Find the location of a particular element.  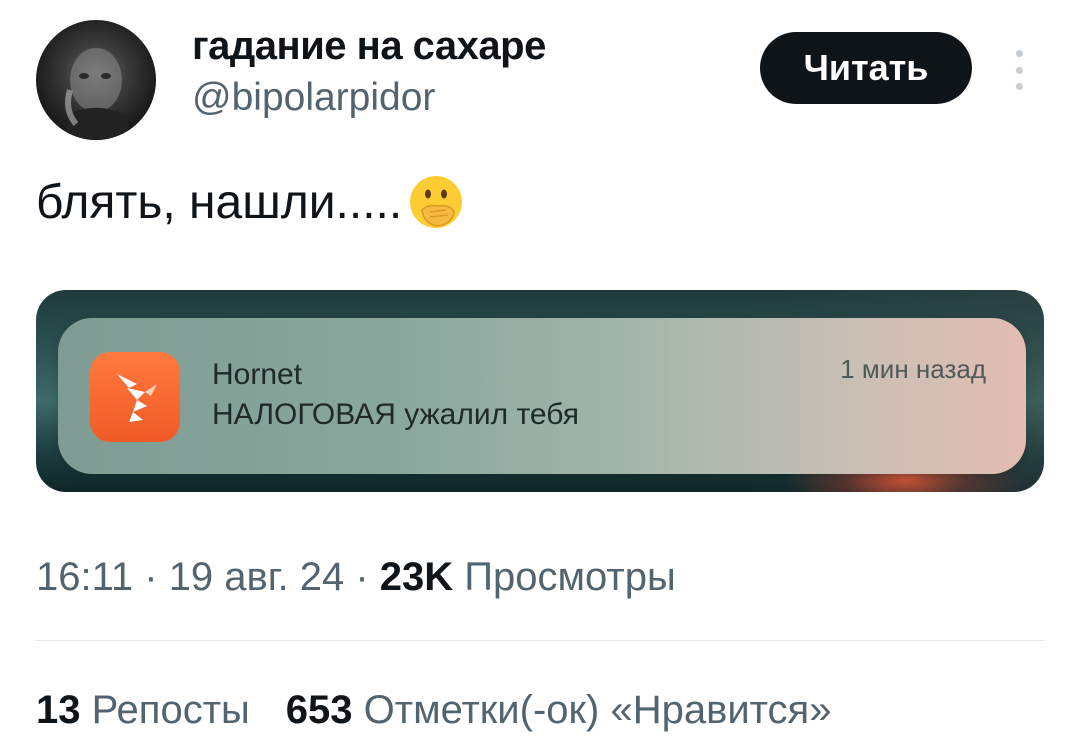

views-label: Просмотры is located at coordinates (564, 577).